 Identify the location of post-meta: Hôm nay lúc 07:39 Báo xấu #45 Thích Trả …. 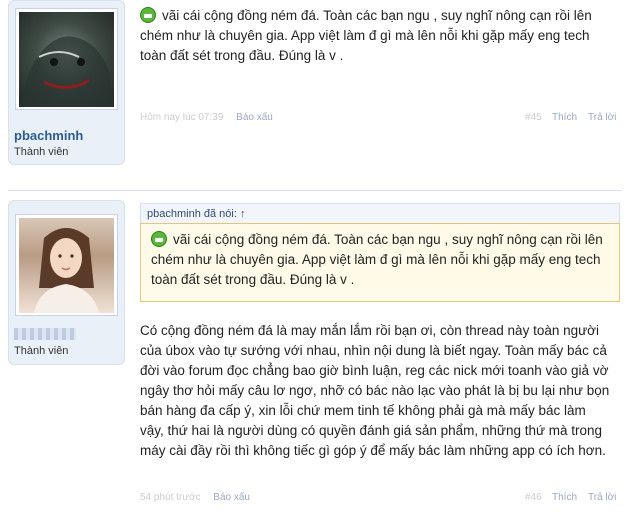
(380, 117).